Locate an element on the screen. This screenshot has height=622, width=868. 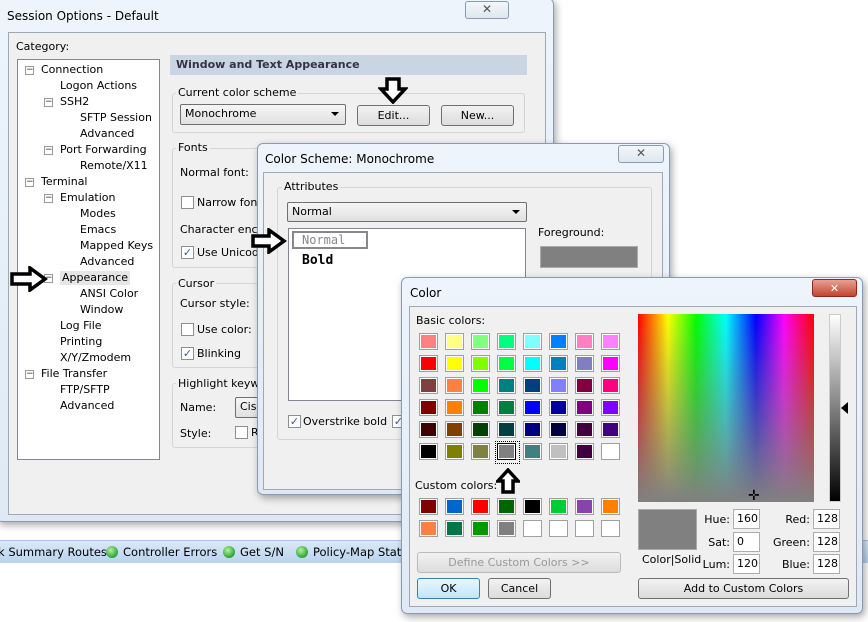
tree-item: SFTP Session is located at coordinates (116, 118).